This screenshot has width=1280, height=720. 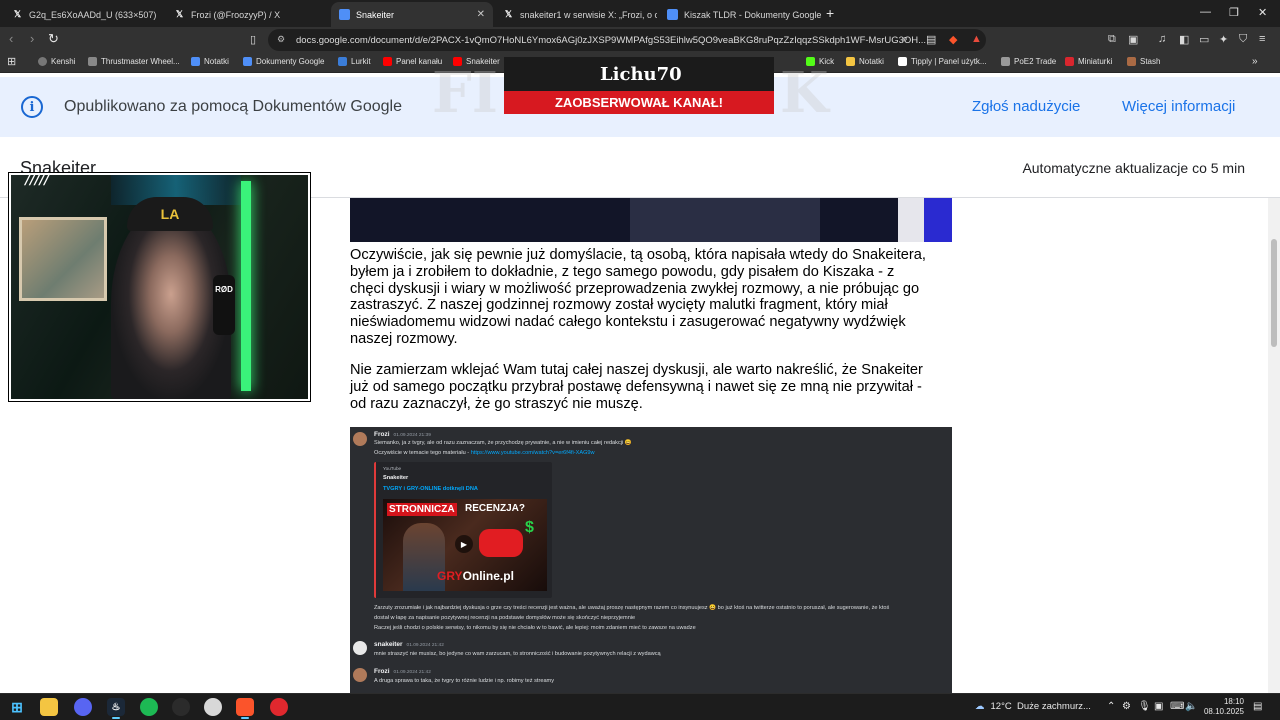 I want to click on overlay-watermark: FI, so click(x=465, y=93).